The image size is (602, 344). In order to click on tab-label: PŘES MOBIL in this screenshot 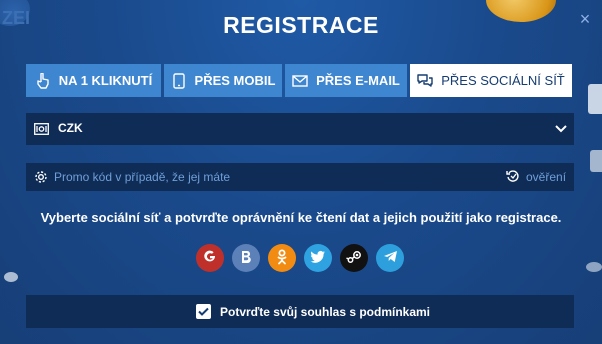, I will do `click(235, 80)`.